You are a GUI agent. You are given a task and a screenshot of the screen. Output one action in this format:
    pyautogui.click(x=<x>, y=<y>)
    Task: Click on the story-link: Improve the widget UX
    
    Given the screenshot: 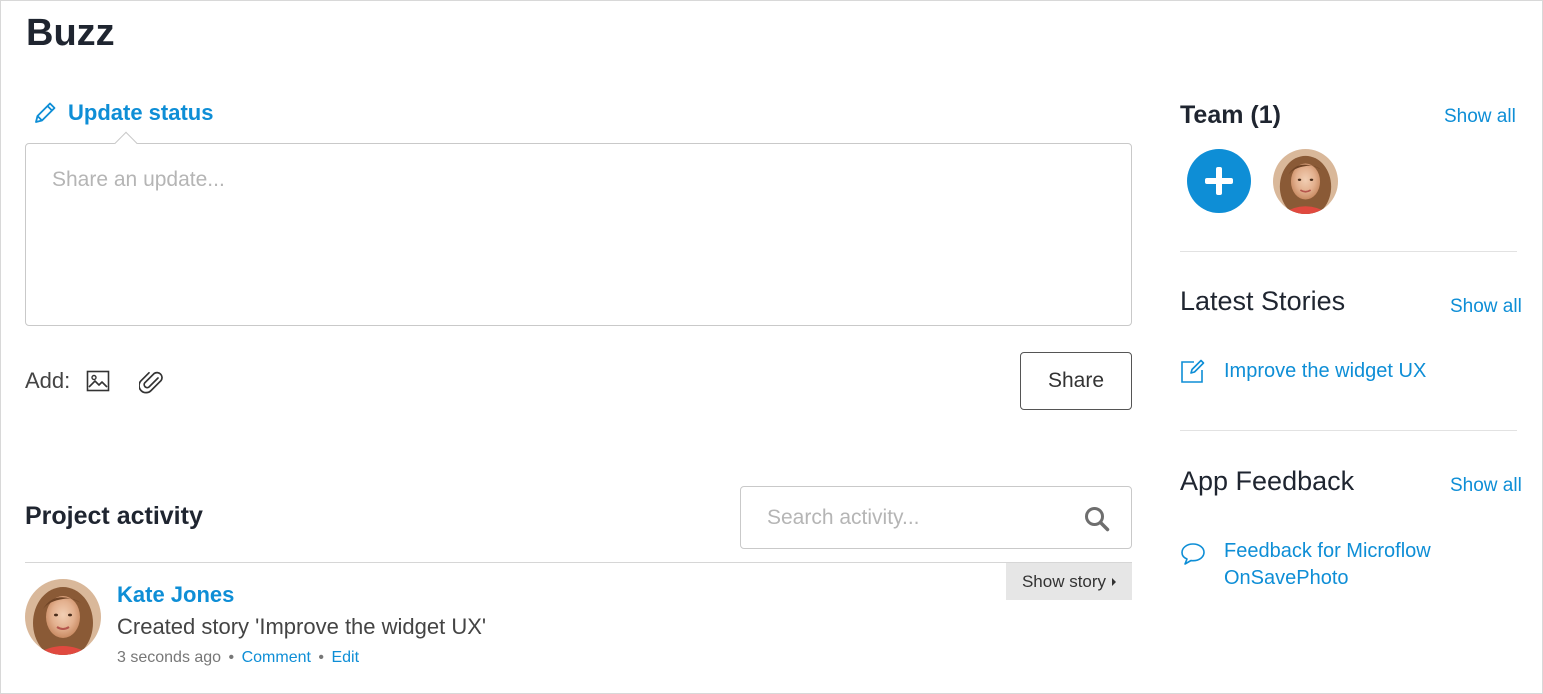 What is the action you would take?
    pyautogui.click(x=1303, y=371)
    